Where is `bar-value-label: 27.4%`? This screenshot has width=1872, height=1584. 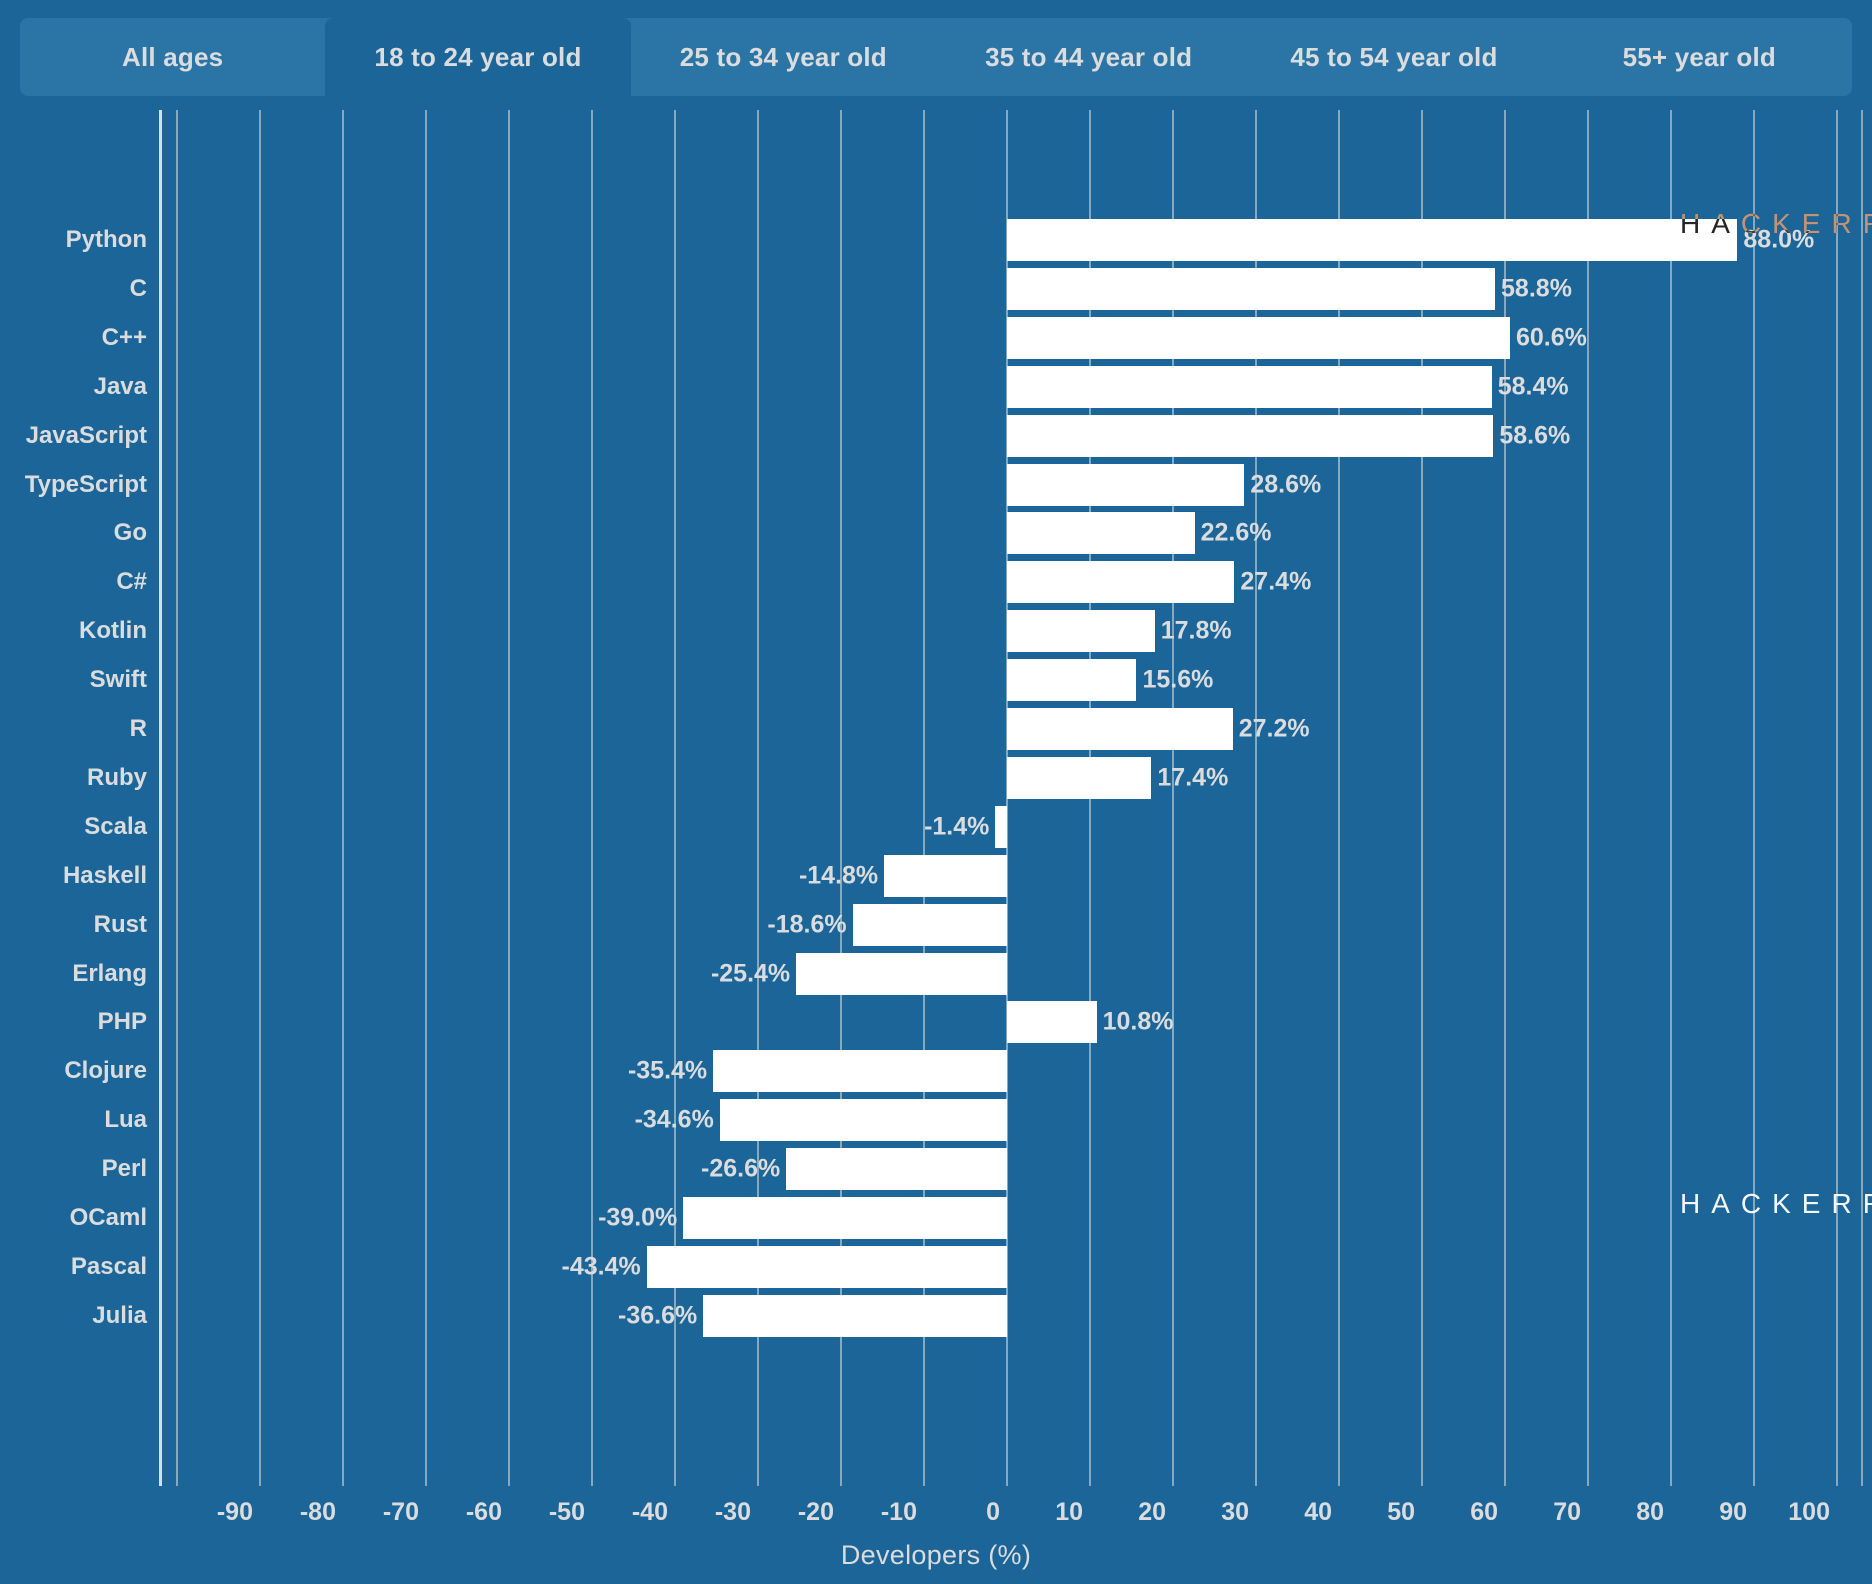 bar-value-label: 27.4% is located at coordinates (1276, 581).